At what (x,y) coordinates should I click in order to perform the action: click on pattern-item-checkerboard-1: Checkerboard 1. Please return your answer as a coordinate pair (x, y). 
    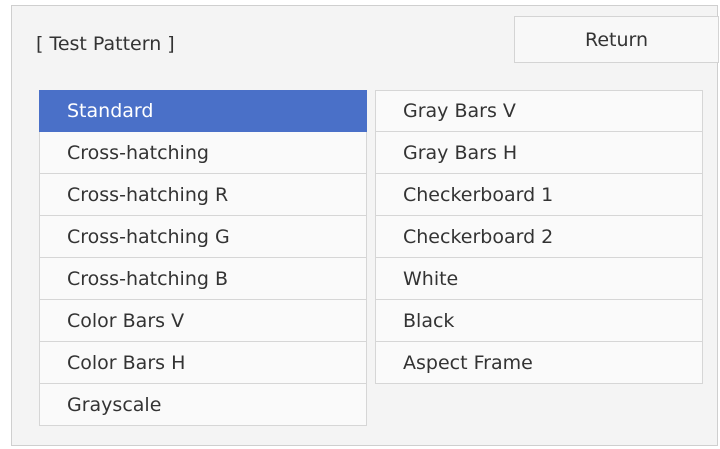
    Looking at the image, I should click on (539, 195).